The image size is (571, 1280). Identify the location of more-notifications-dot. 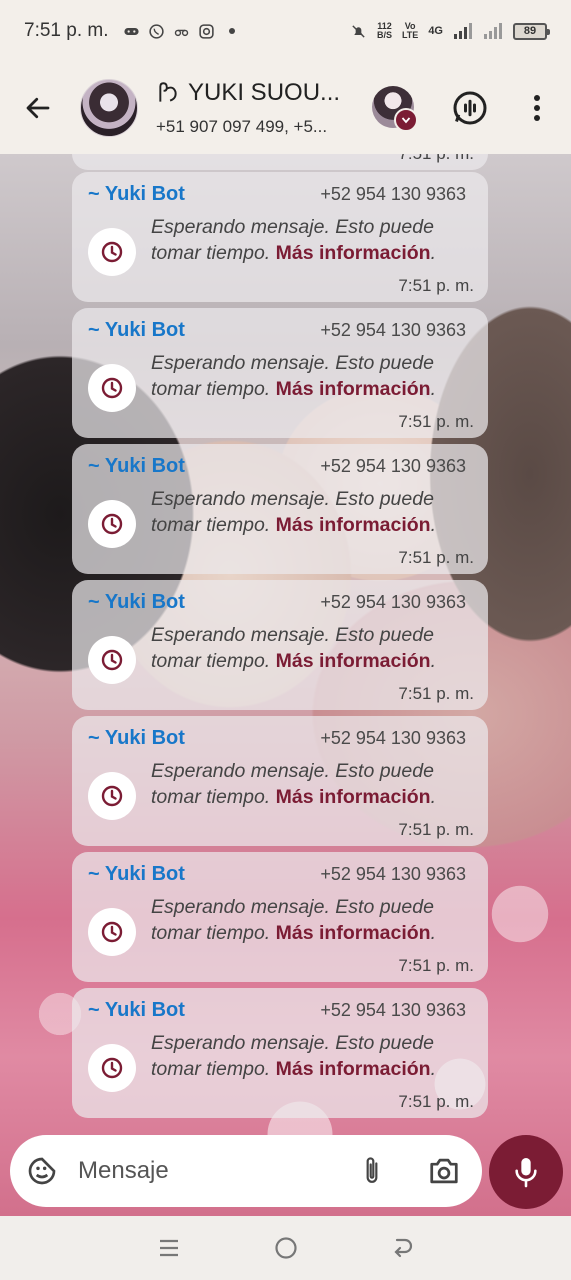
(231, 31).